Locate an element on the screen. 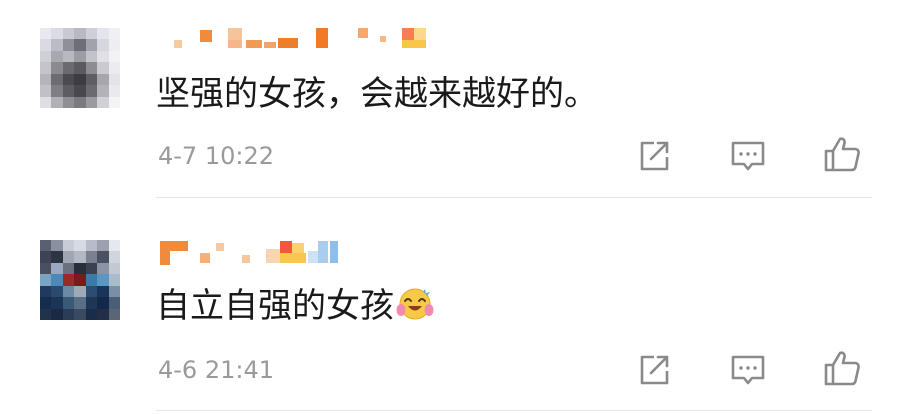 The width and height of the screenshot is (900, 414). comment-time: 4-6 21:41 is located at coordinates (216, 370).